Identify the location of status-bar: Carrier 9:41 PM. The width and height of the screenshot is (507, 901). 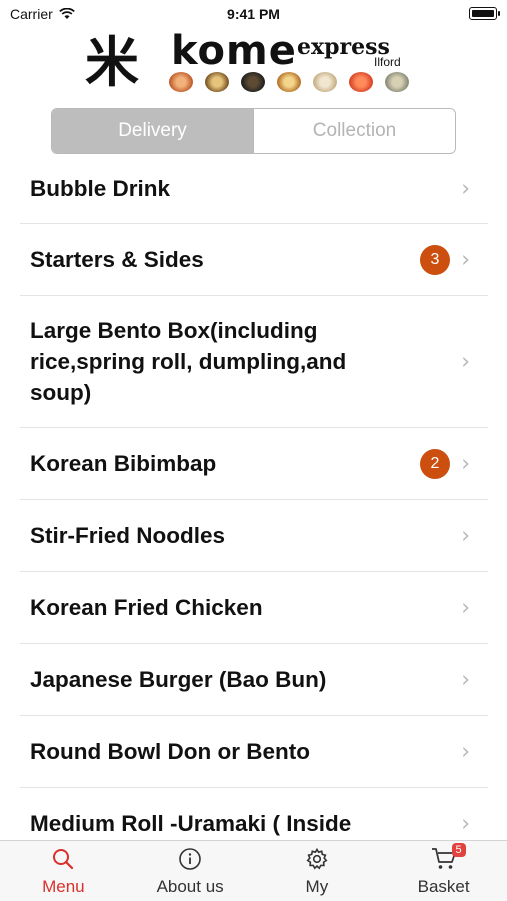
(253, 14).